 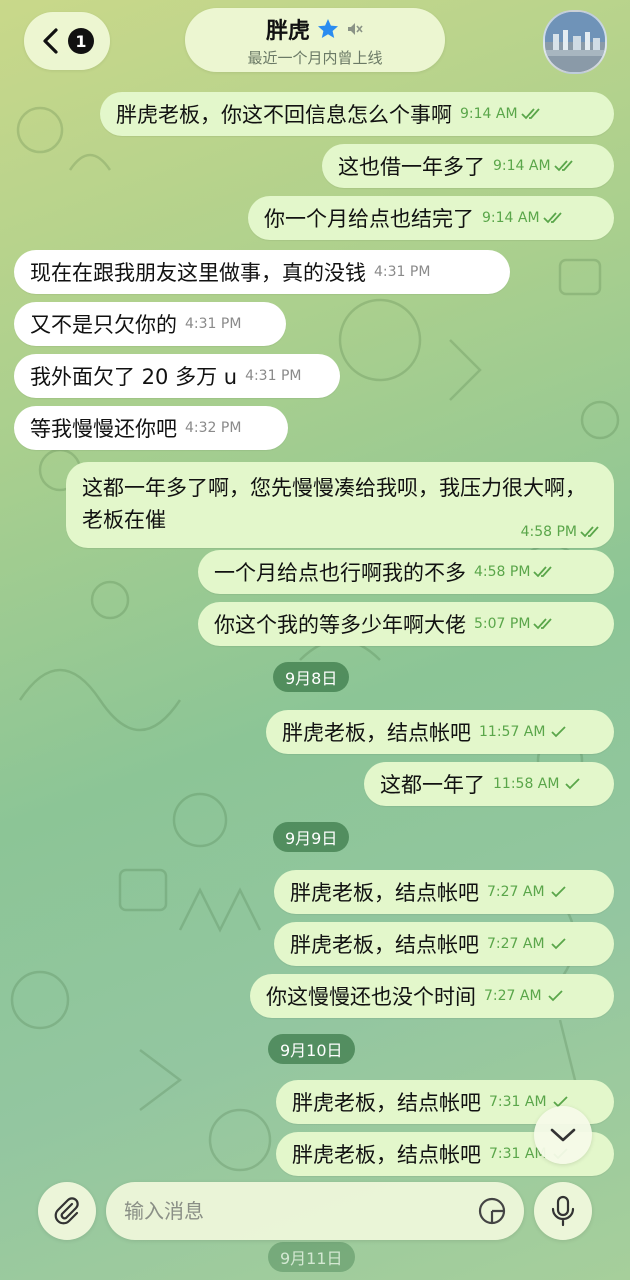 What do you see at coordinates (311, 837) in the screenshot?
I see `date-separator: 9月9日` at bounding box center [311, 837].